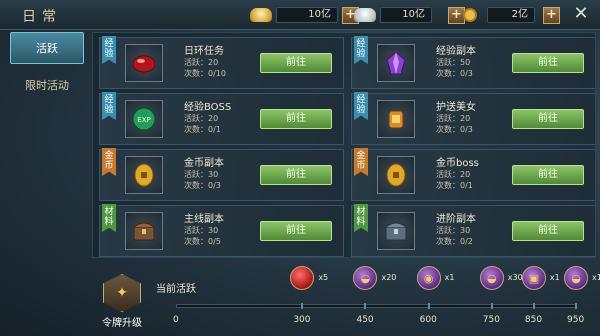 This screenshot has height=336, width=600. I want to click on task-info: 活跃：50 次数：0/3, so click(454, 68).